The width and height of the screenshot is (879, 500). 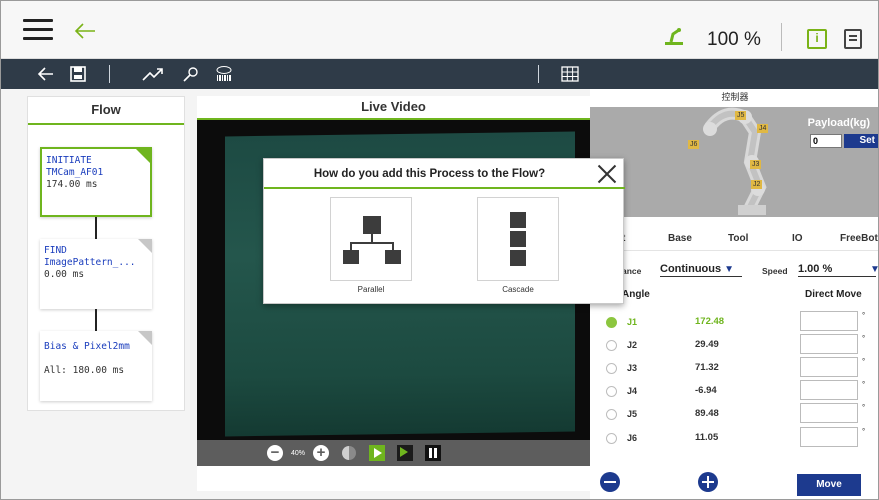 I want to click on joint-row: J6 11.05 °, so click(x=734, y=438).